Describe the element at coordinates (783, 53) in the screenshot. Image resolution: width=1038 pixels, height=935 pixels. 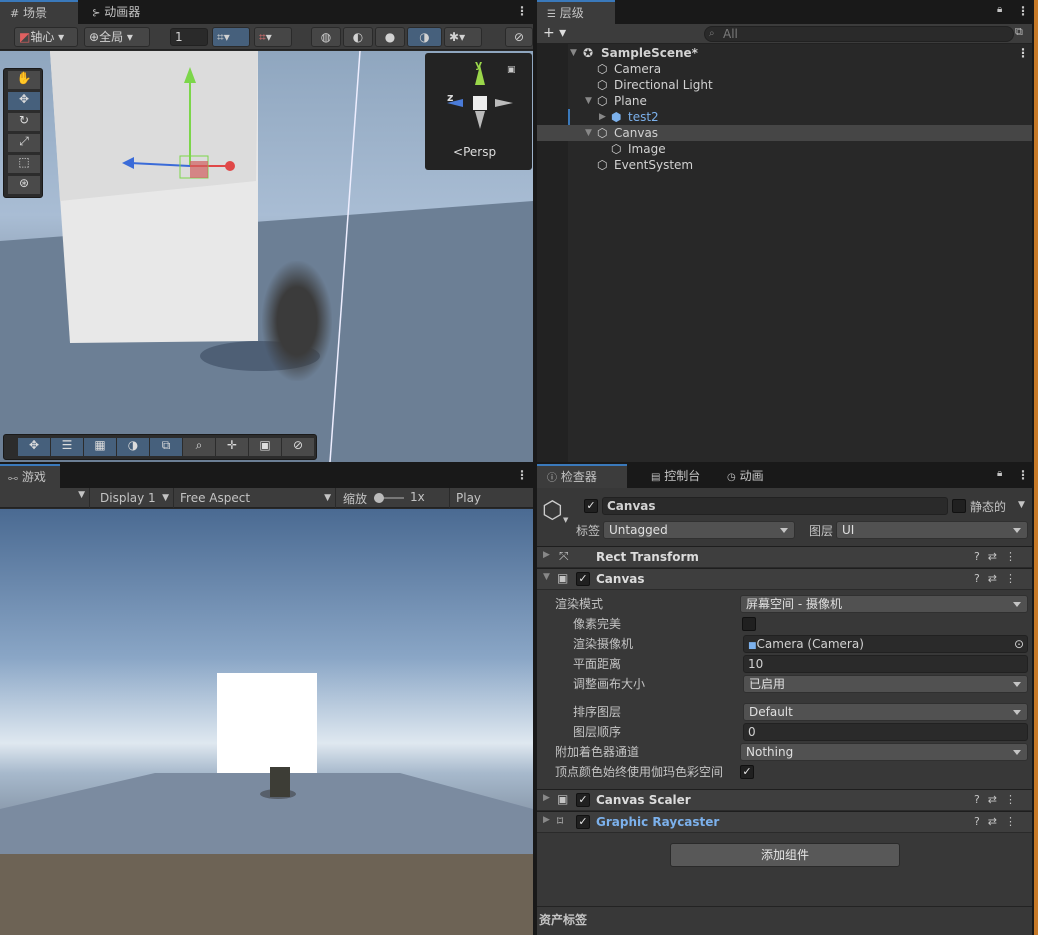
I see `list-item: ▼ ✪ SampleScene* ⋮` at that location.